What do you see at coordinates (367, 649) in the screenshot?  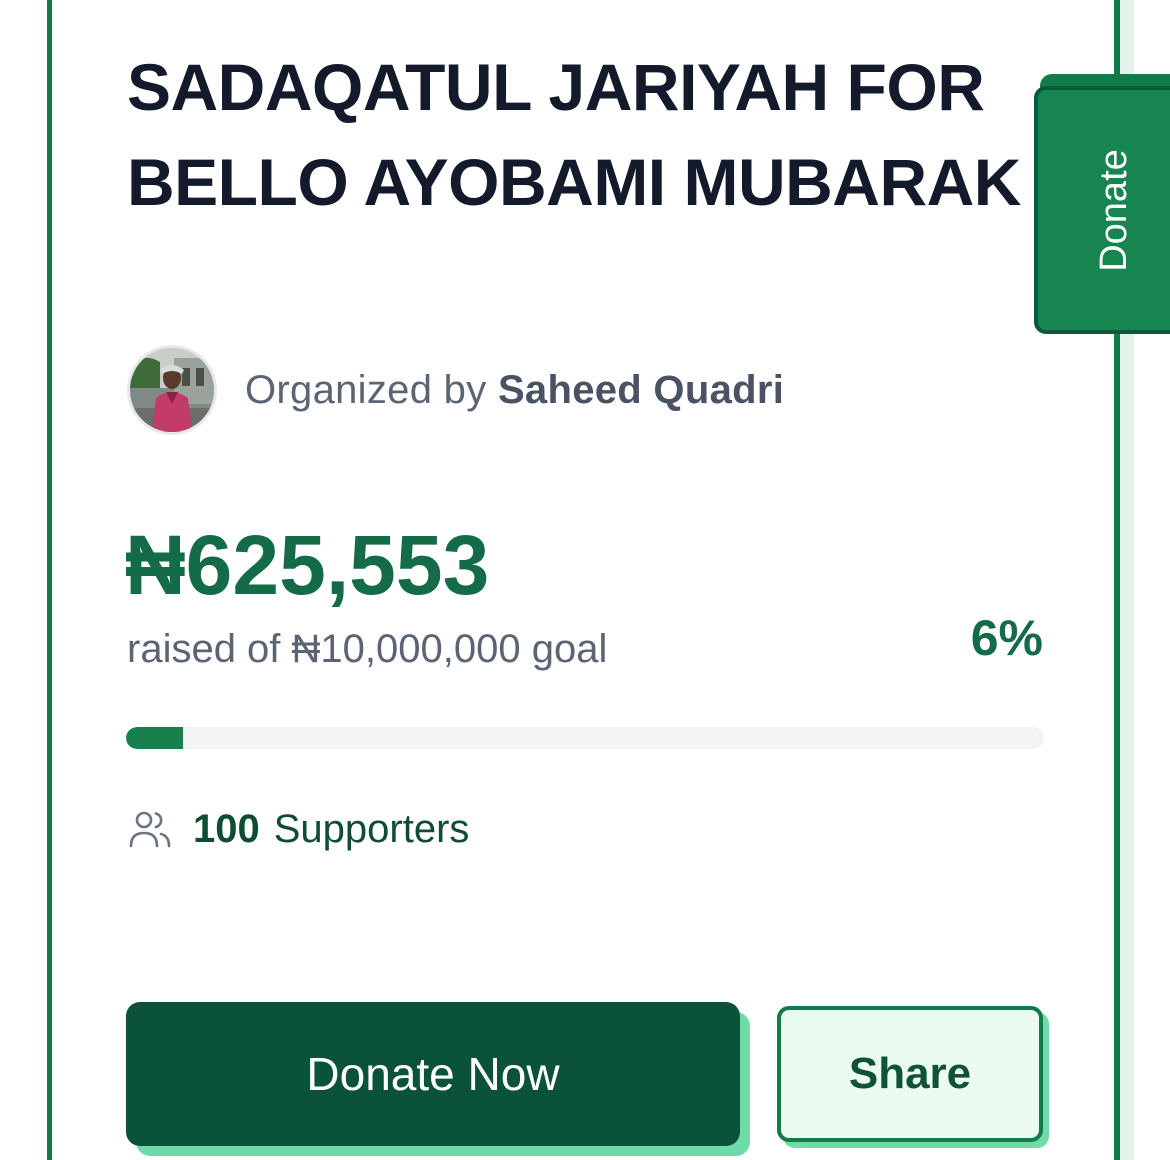 I see `goal-text: raised of ₦10,000,000 goal` at bounding box center [367, 649].